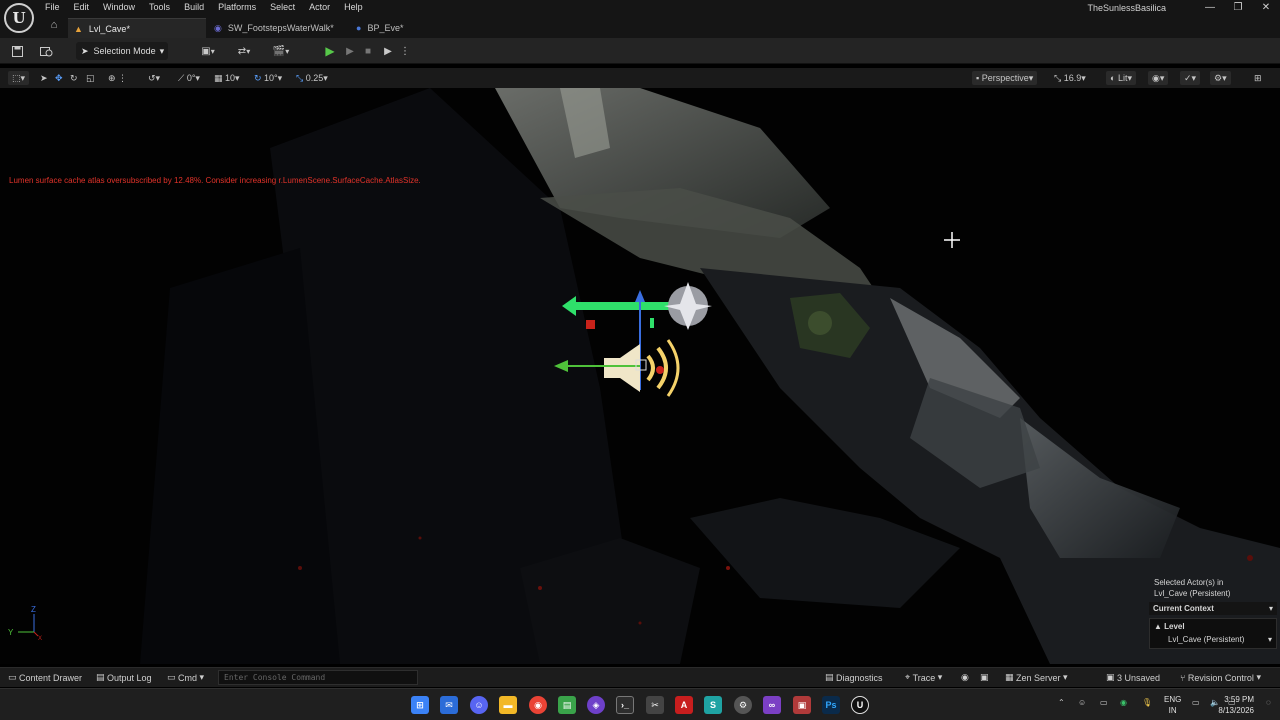  What do you see at coordinates (1213, 608) in the screenshot?
I see `current-context-header: Current Context ▾` at bounding box center [1213, 608].